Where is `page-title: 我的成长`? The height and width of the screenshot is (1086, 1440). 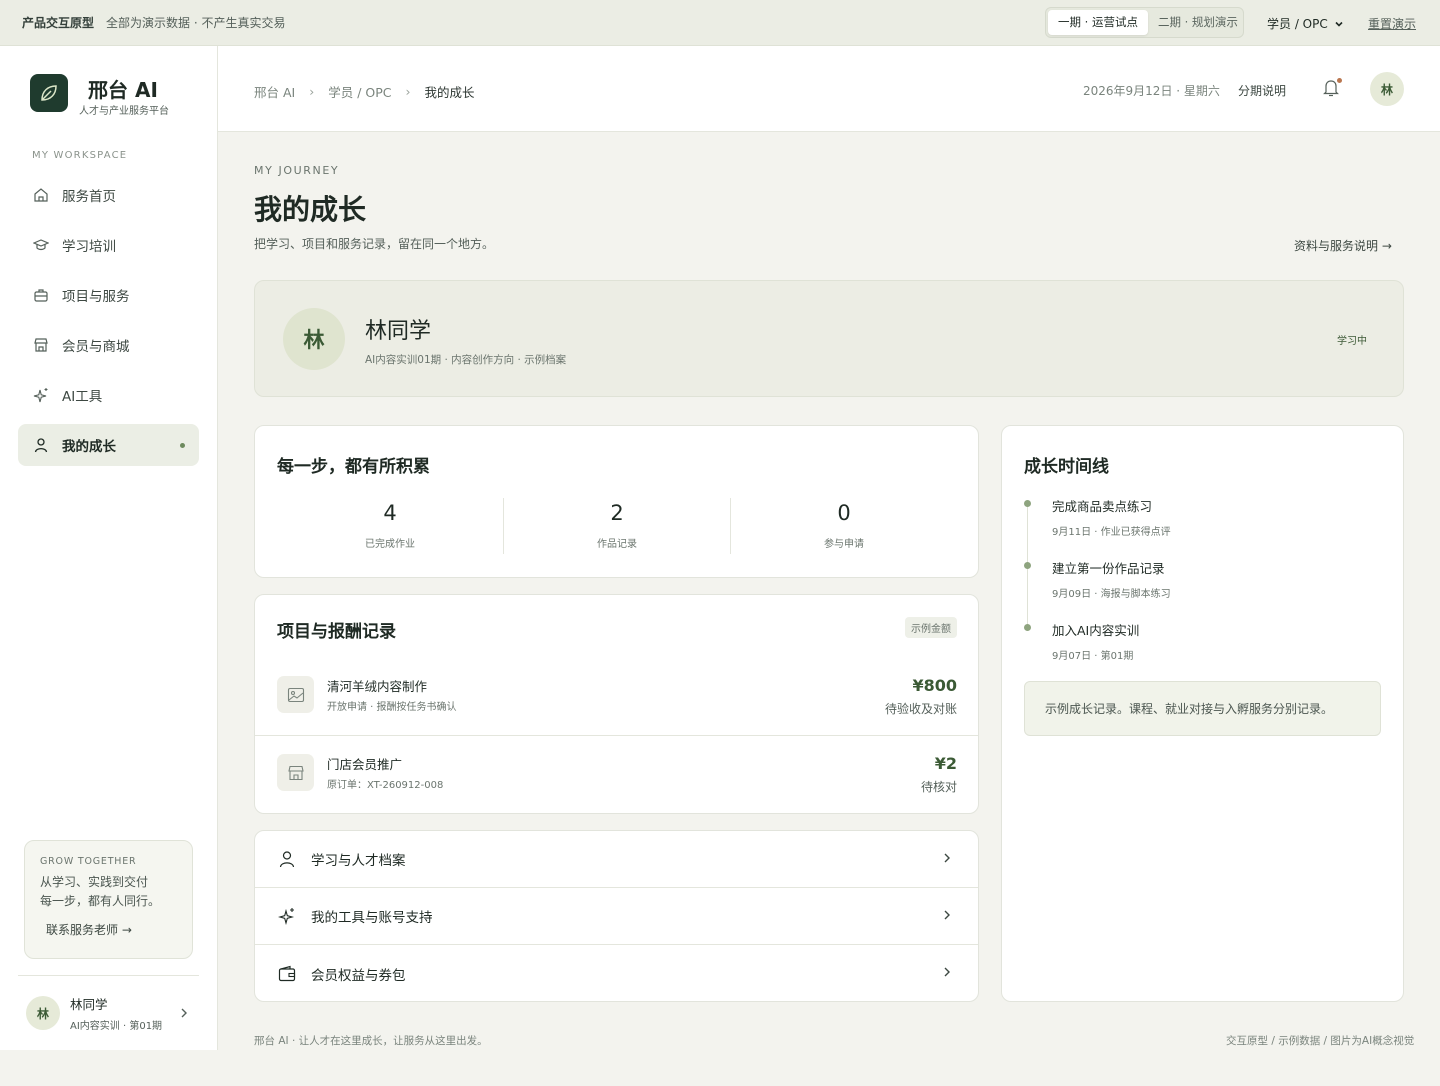
page-title: 我的成长 is located at coordinates (310, 209).